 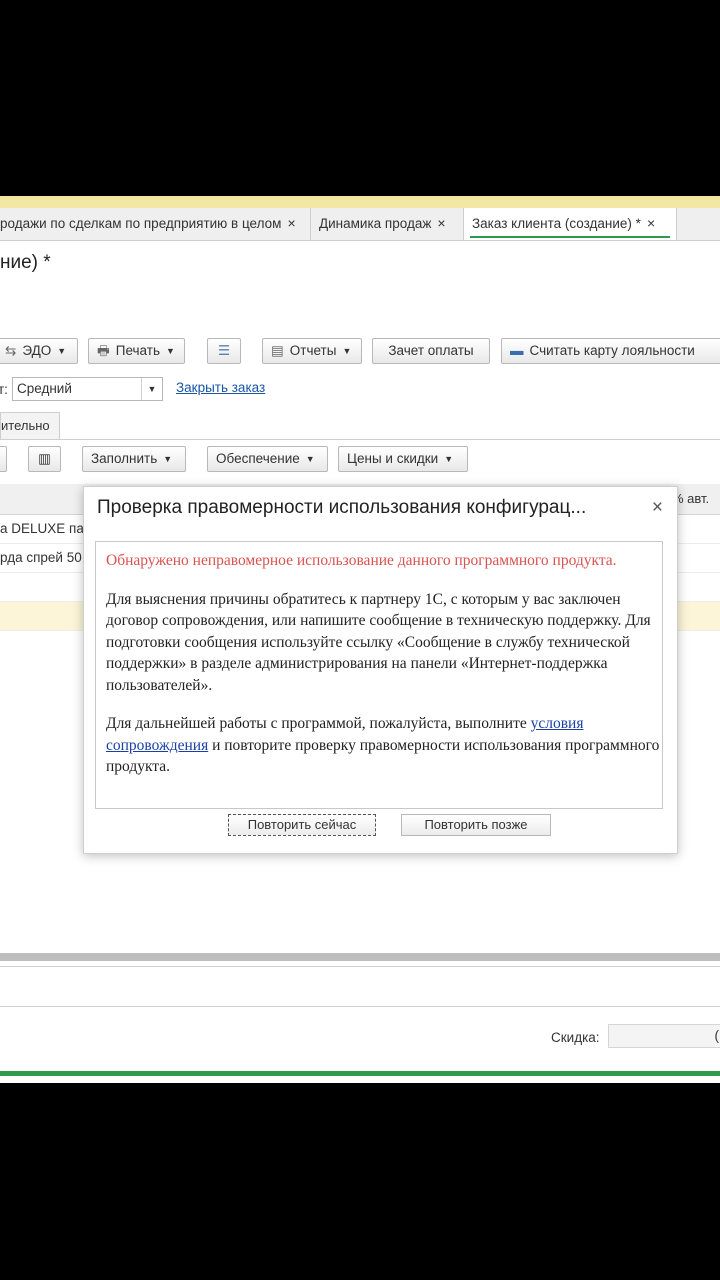 What do you see at coordinates (360, 202) in the screenshot?
I see `top-band` at bounding box center [360, 202].